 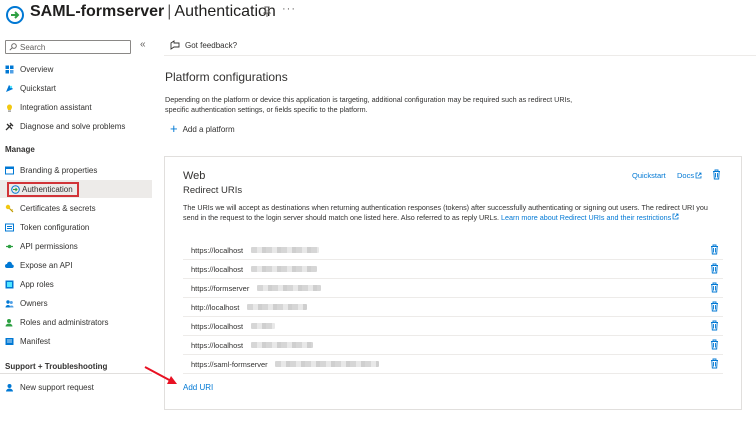 What do you see at coordinates (211, 45) in the screenshot?
I see `feedback-label: Got feedback?` at bounding box center [211, 45].